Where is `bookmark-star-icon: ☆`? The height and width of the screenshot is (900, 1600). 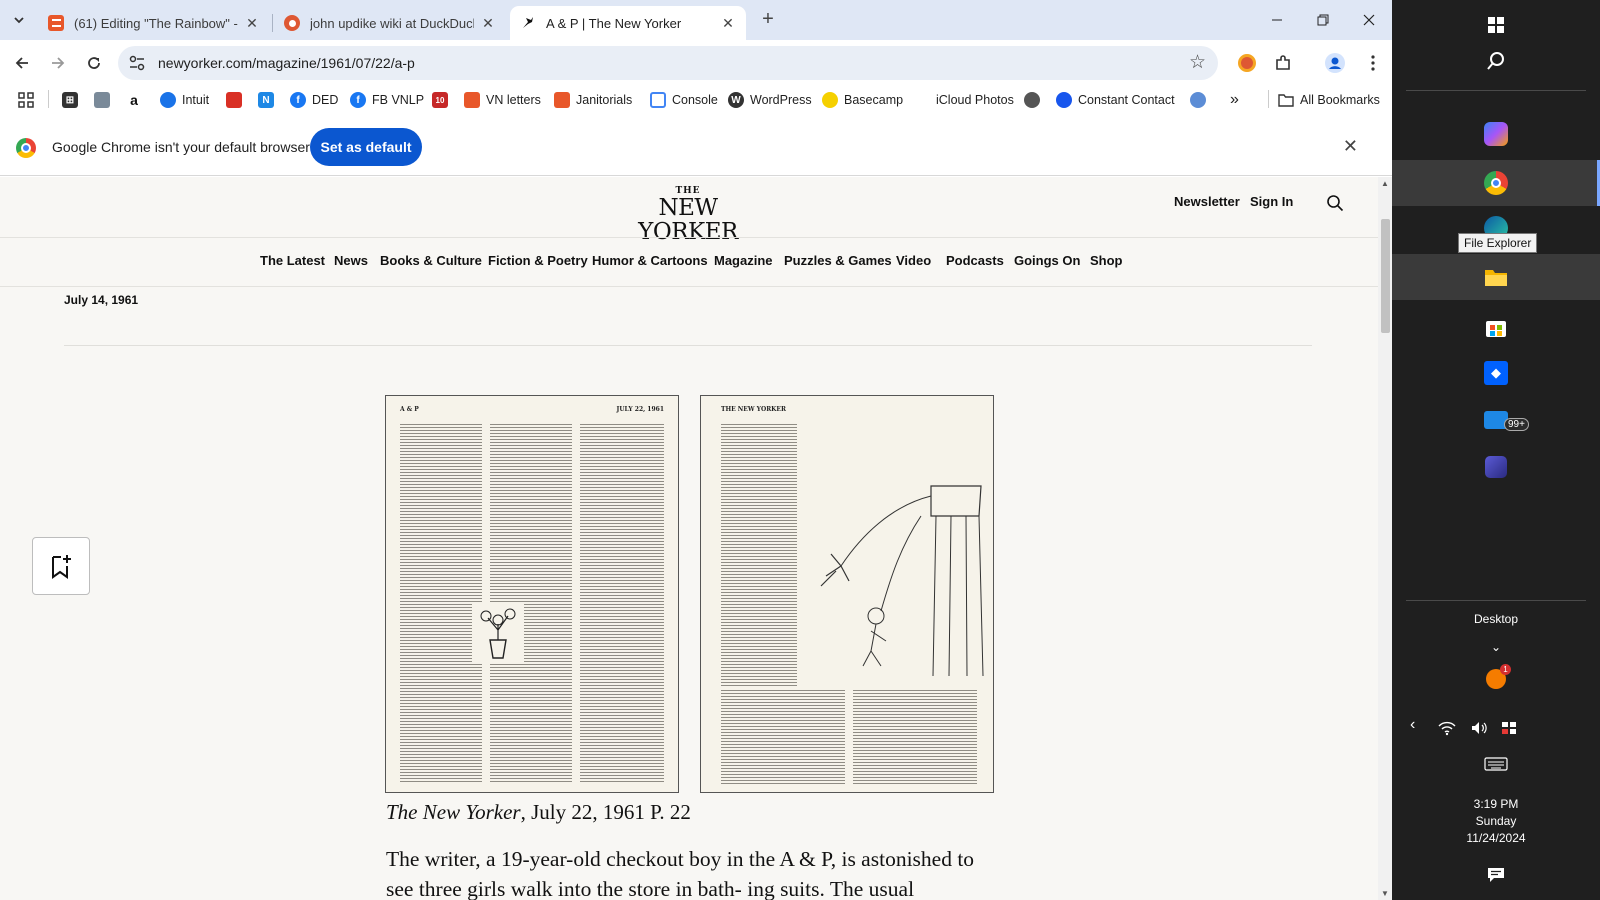 bookmark-star-icon: ☆ is located at coordinates (1197, 62).